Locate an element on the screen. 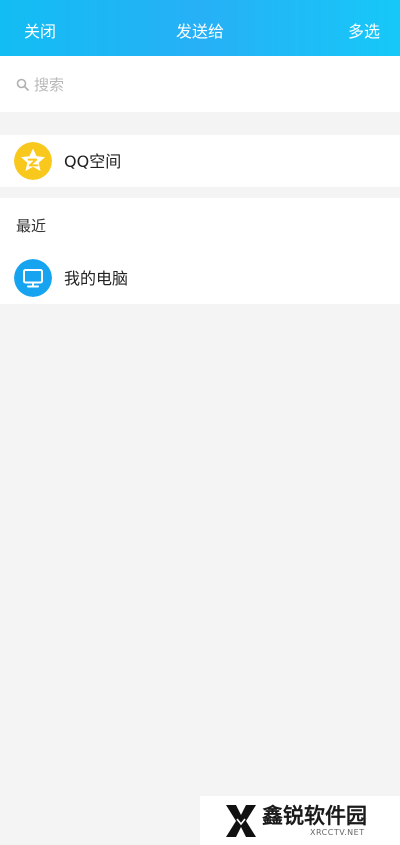  watermark-name: 鑫锐软件园 is located at coordinates (314, 816).